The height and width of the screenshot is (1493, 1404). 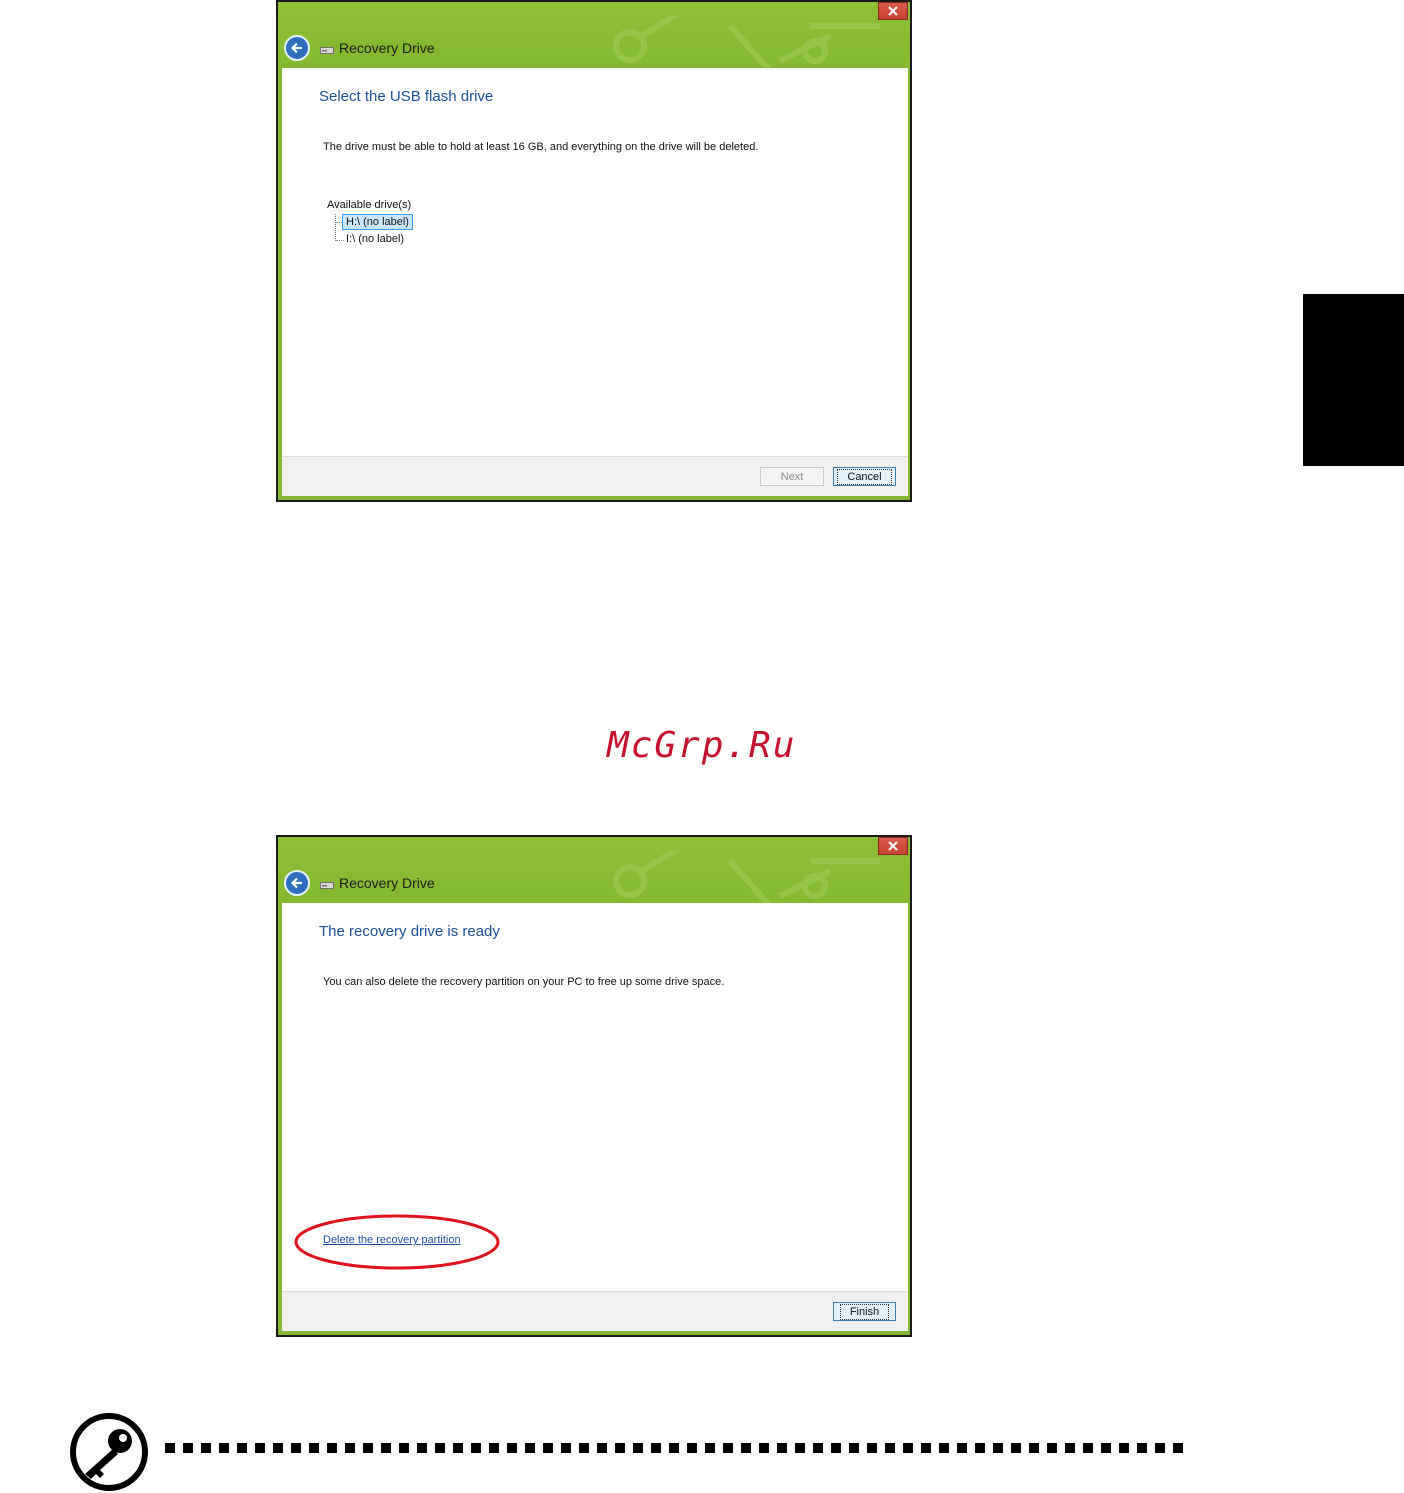 I want to click on wizard-footer: Finish, so click(x=595, y=1311).